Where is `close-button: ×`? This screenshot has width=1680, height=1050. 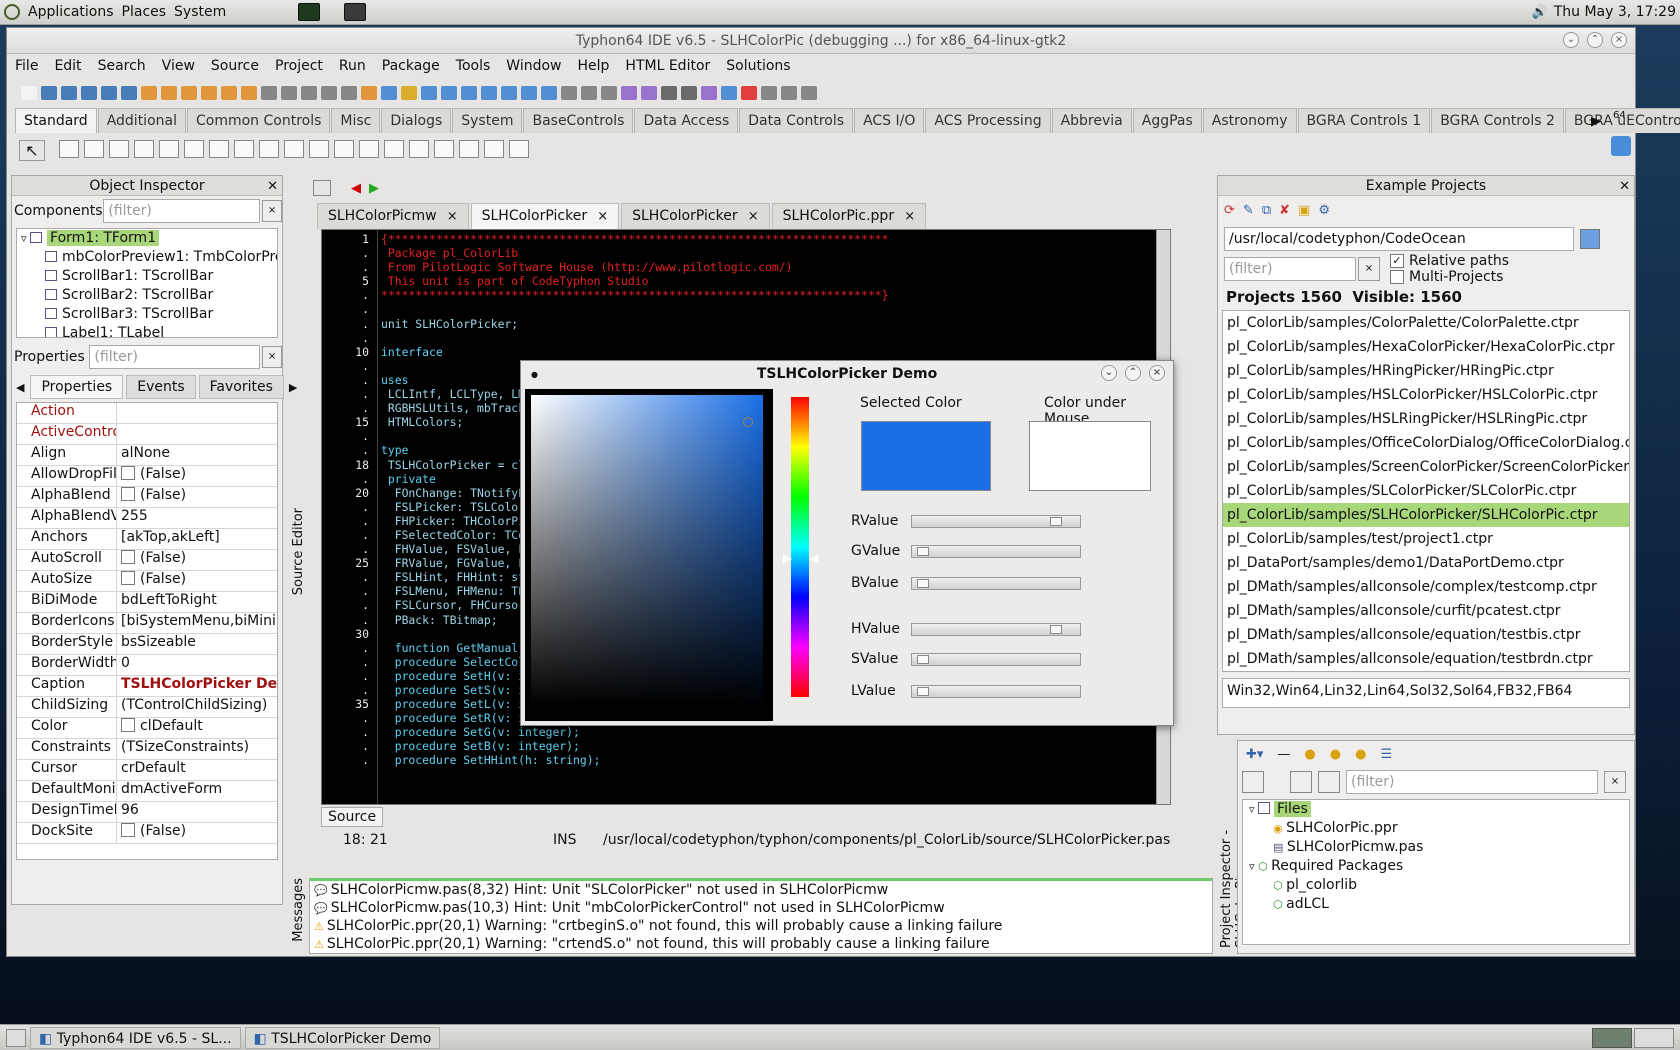
close-button: × is located at coordinates (1619, 40).